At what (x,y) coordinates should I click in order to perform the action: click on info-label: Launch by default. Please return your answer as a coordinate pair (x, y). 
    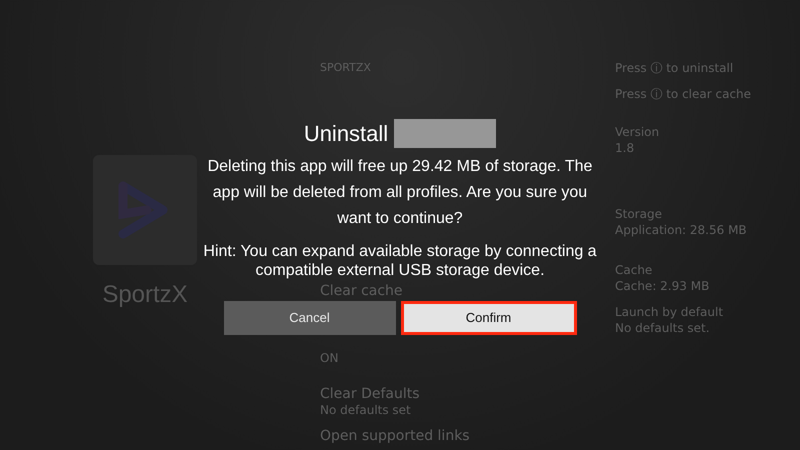
    Looking at the image, I should click on (669, 312).